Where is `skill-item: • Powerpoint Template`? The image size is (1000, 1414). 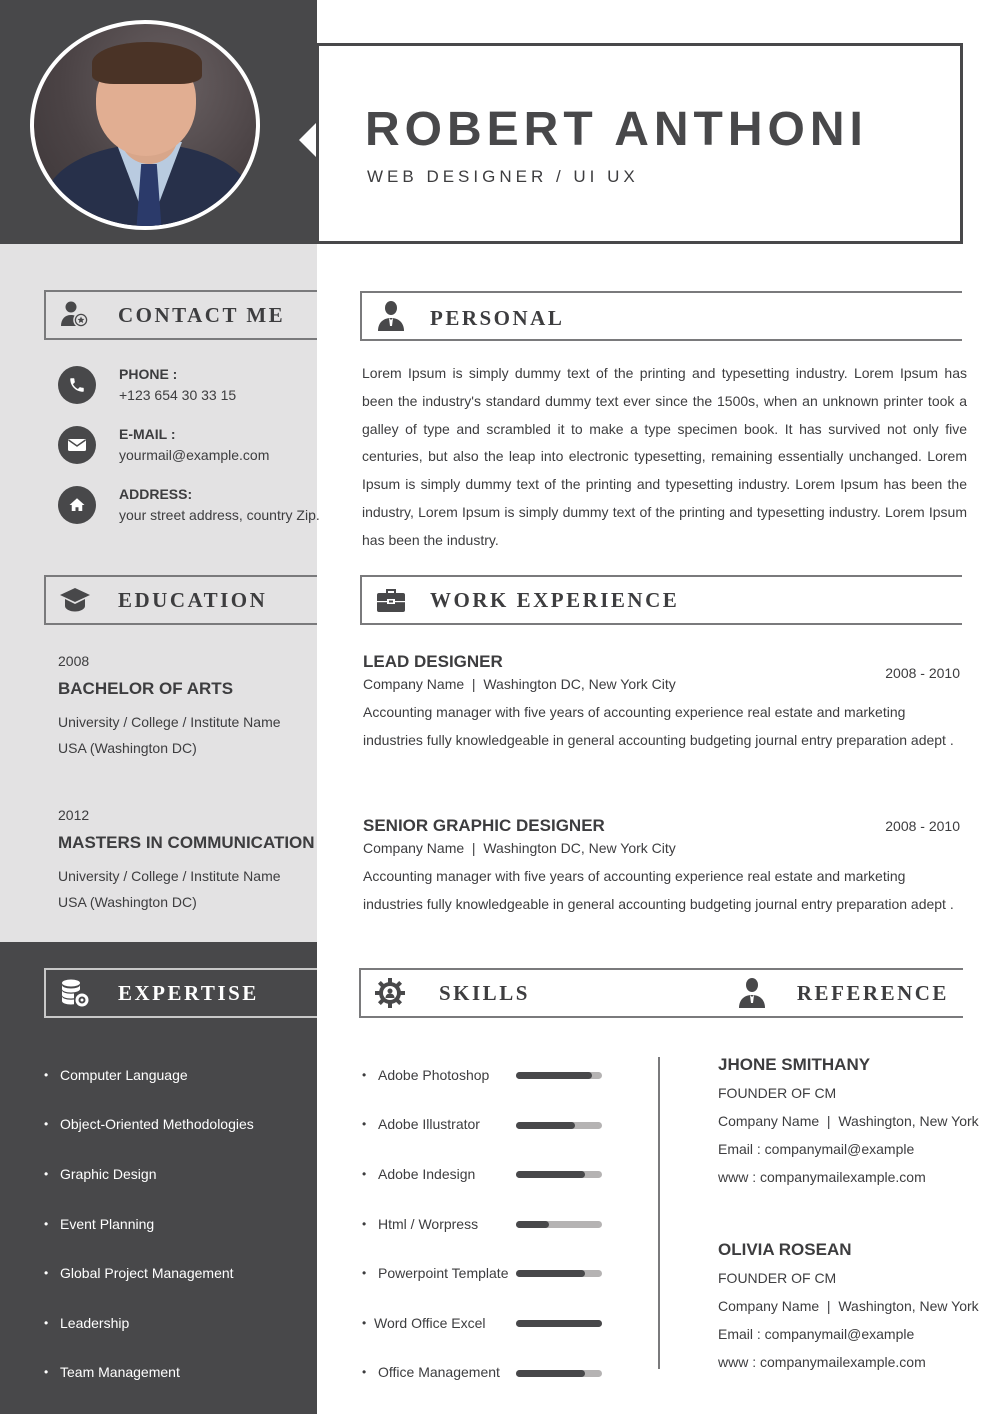 skill-item: • Powerpoint Template is located at coordinates (487, 1273).